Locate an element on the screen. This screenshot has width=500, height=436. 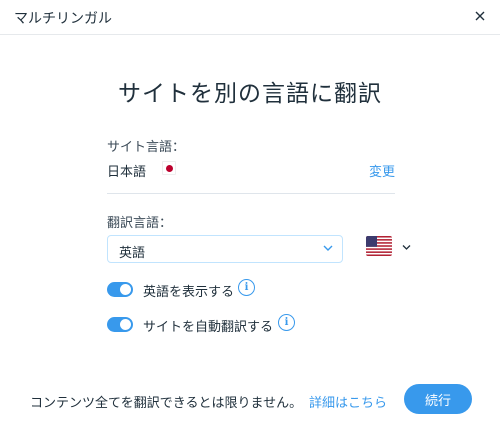
show-language-label: 英語を表示する is located at coordinates (189, 292).